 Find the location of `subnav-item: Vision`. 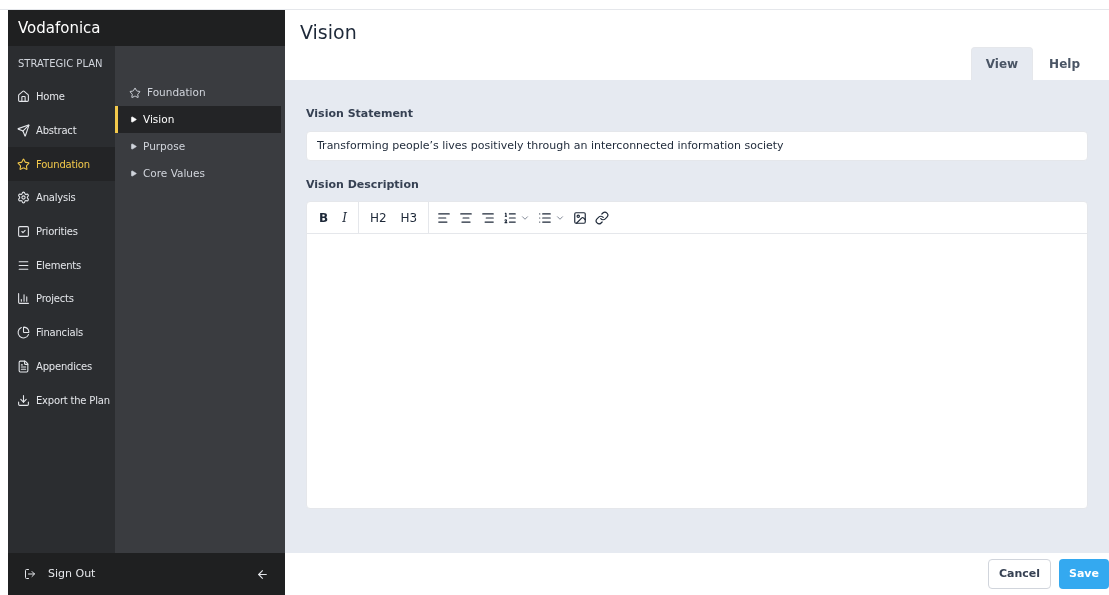

subnav-item: Vision is located at coordinates (198, 119).